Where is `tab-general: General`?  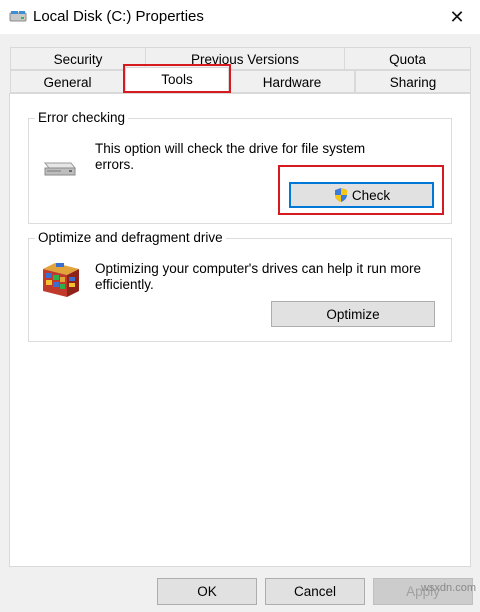 tab-general: General is located at coordinates (67, 81).